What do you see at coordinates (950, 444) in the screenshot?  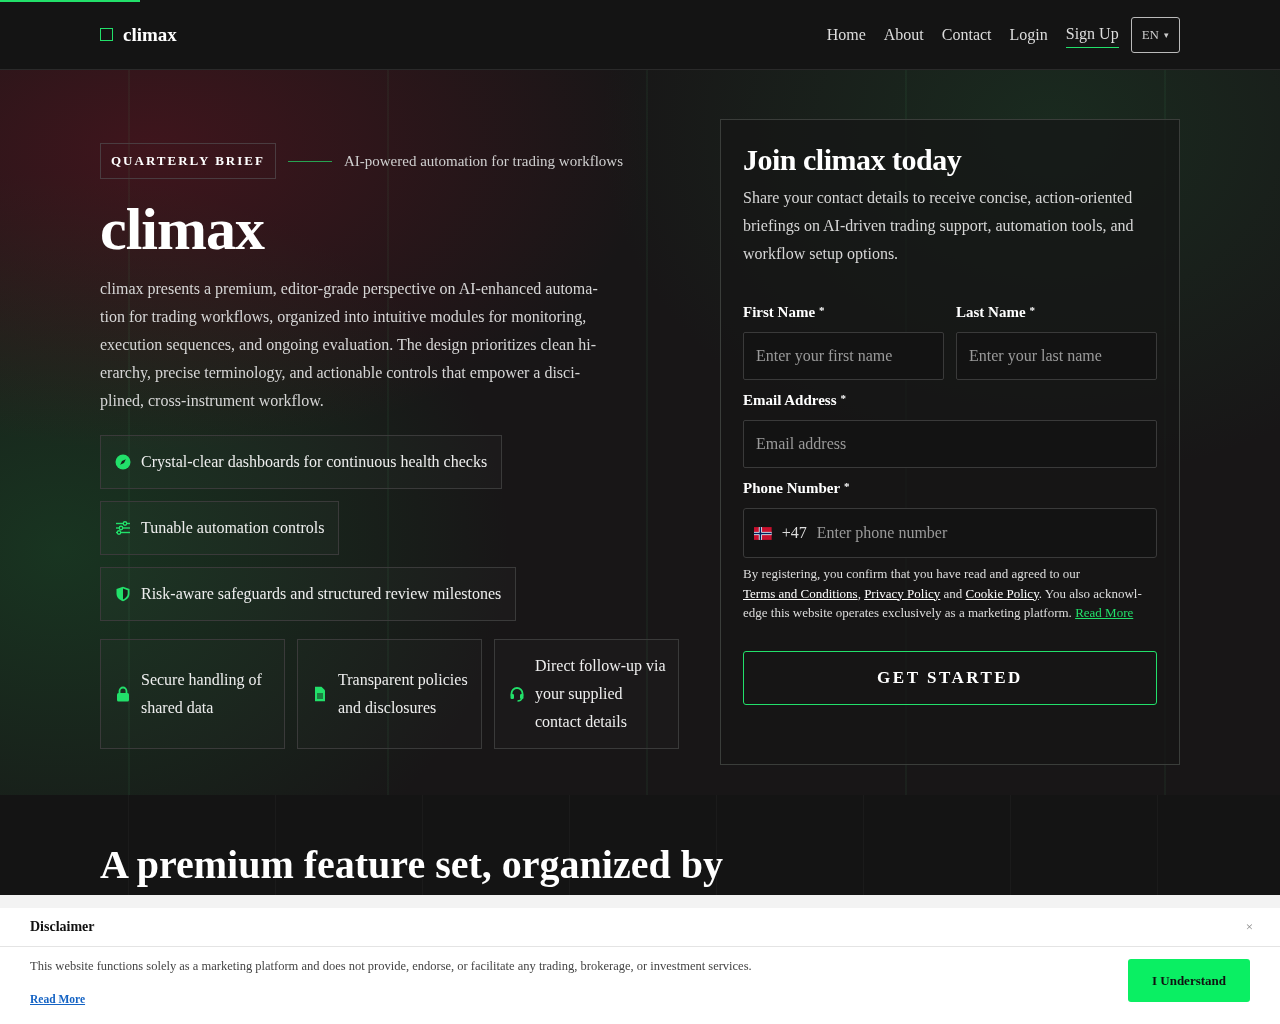 I see `input-field: Email address` at bounding box center [950, 444].